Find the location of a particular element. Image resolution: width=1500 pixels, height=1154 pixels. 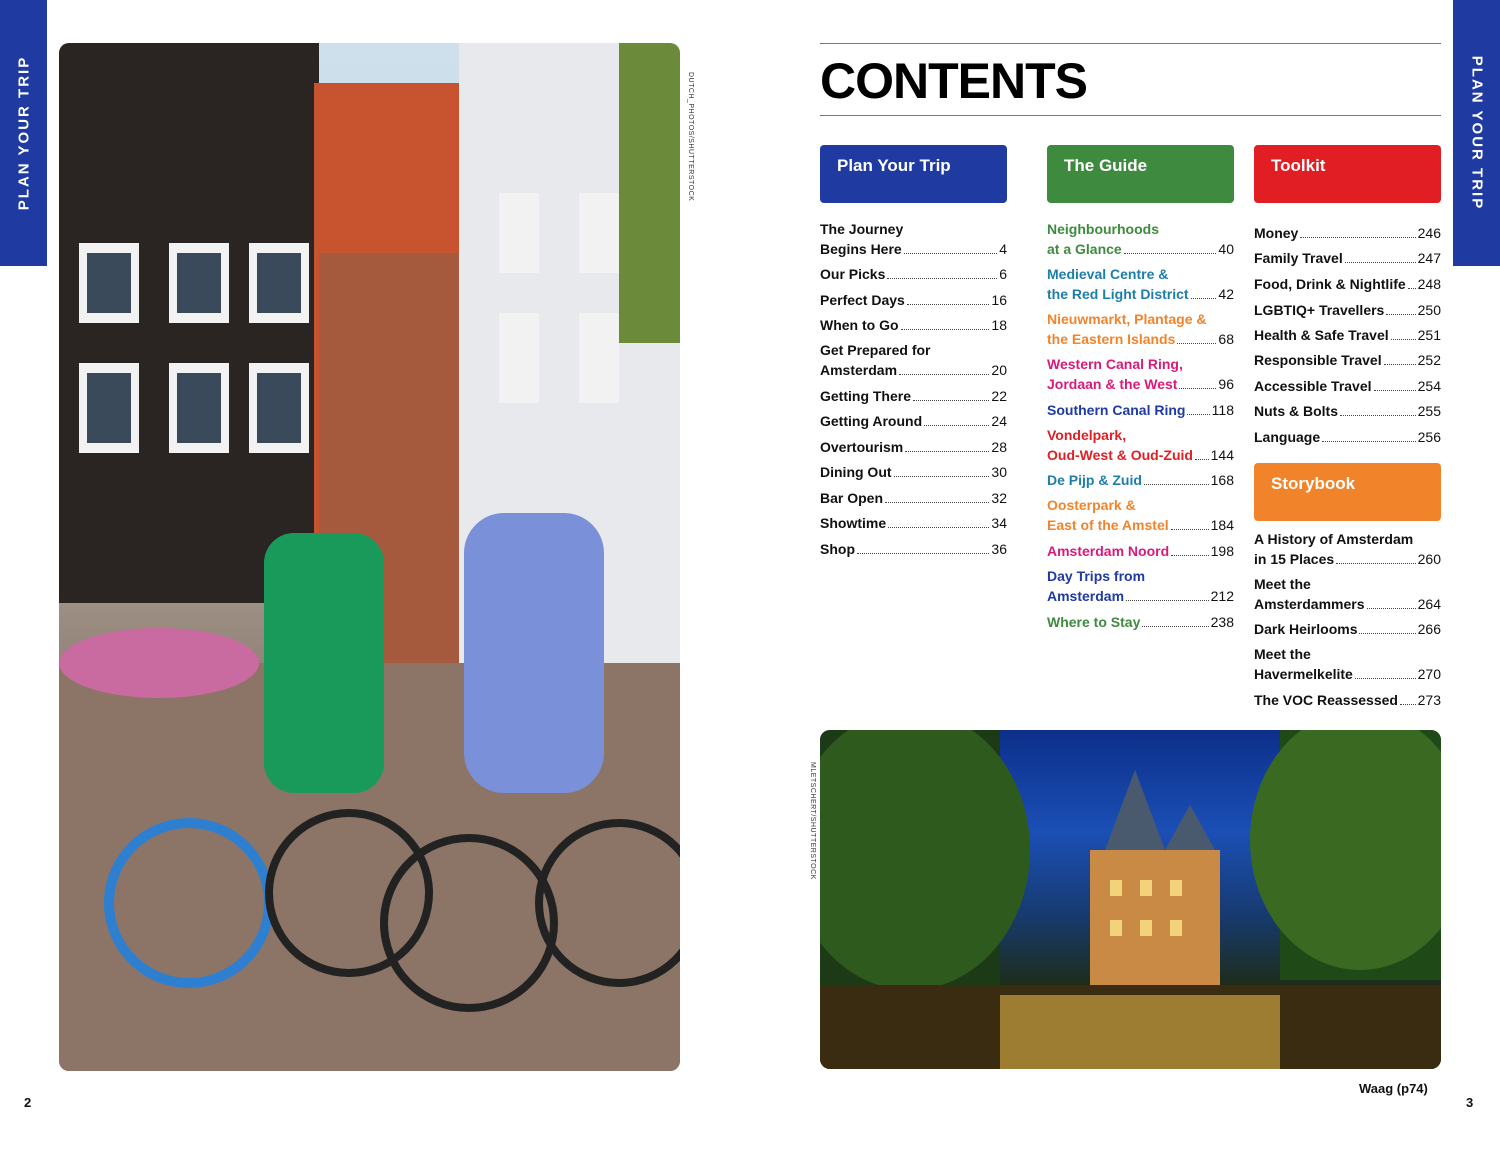

photo-credit-bottom: MLETSCHERT/SHUTTERSTOCK is located at coordinates (812, 821).